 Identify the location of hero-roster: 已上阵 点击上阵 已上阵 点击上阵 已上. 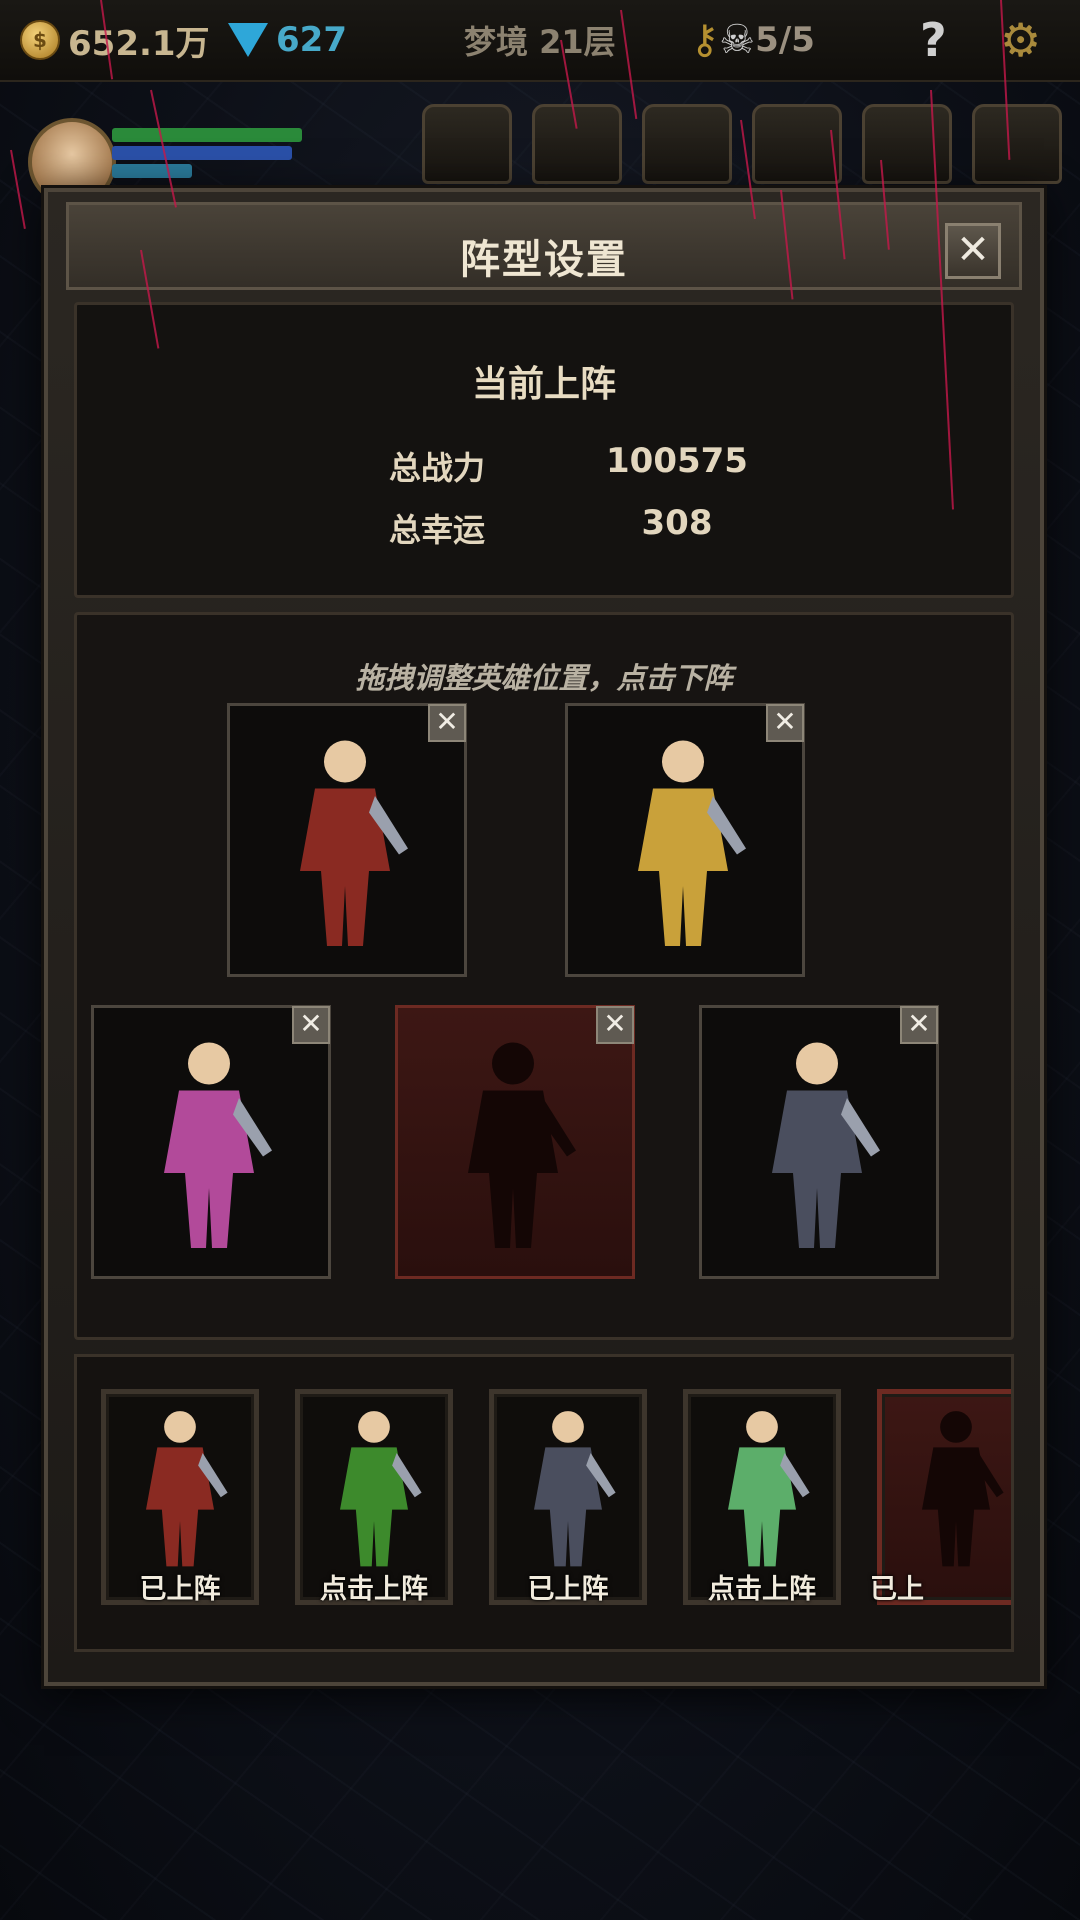
(544, 1503).